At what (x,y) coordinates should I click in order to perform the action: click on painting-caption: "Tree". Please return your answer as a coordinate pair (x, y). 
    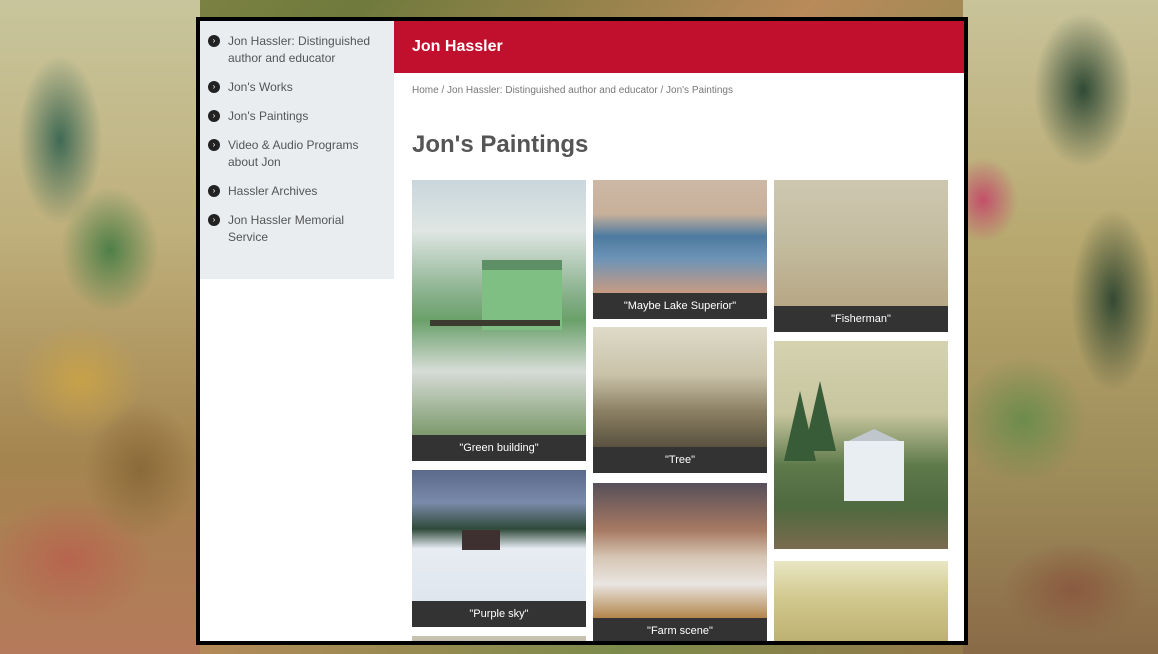
    Looking at the image, I should click on (680, 460).